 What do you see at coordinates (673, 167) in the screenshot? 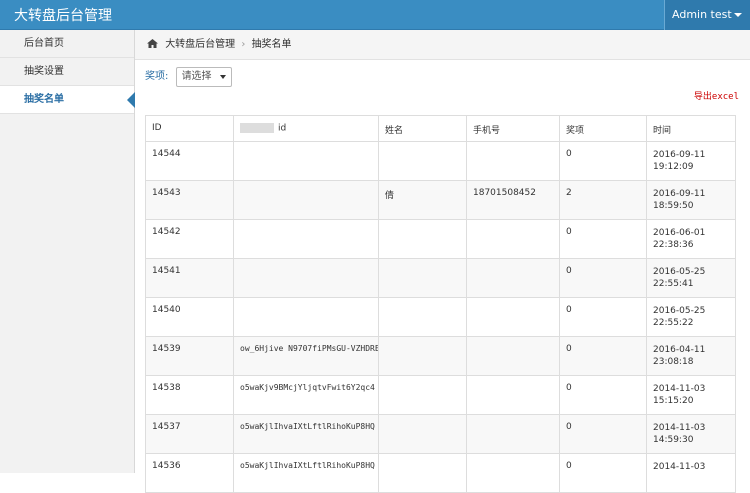
I see `cell-clock: 19:12:09` at bounding box center [673, 167].